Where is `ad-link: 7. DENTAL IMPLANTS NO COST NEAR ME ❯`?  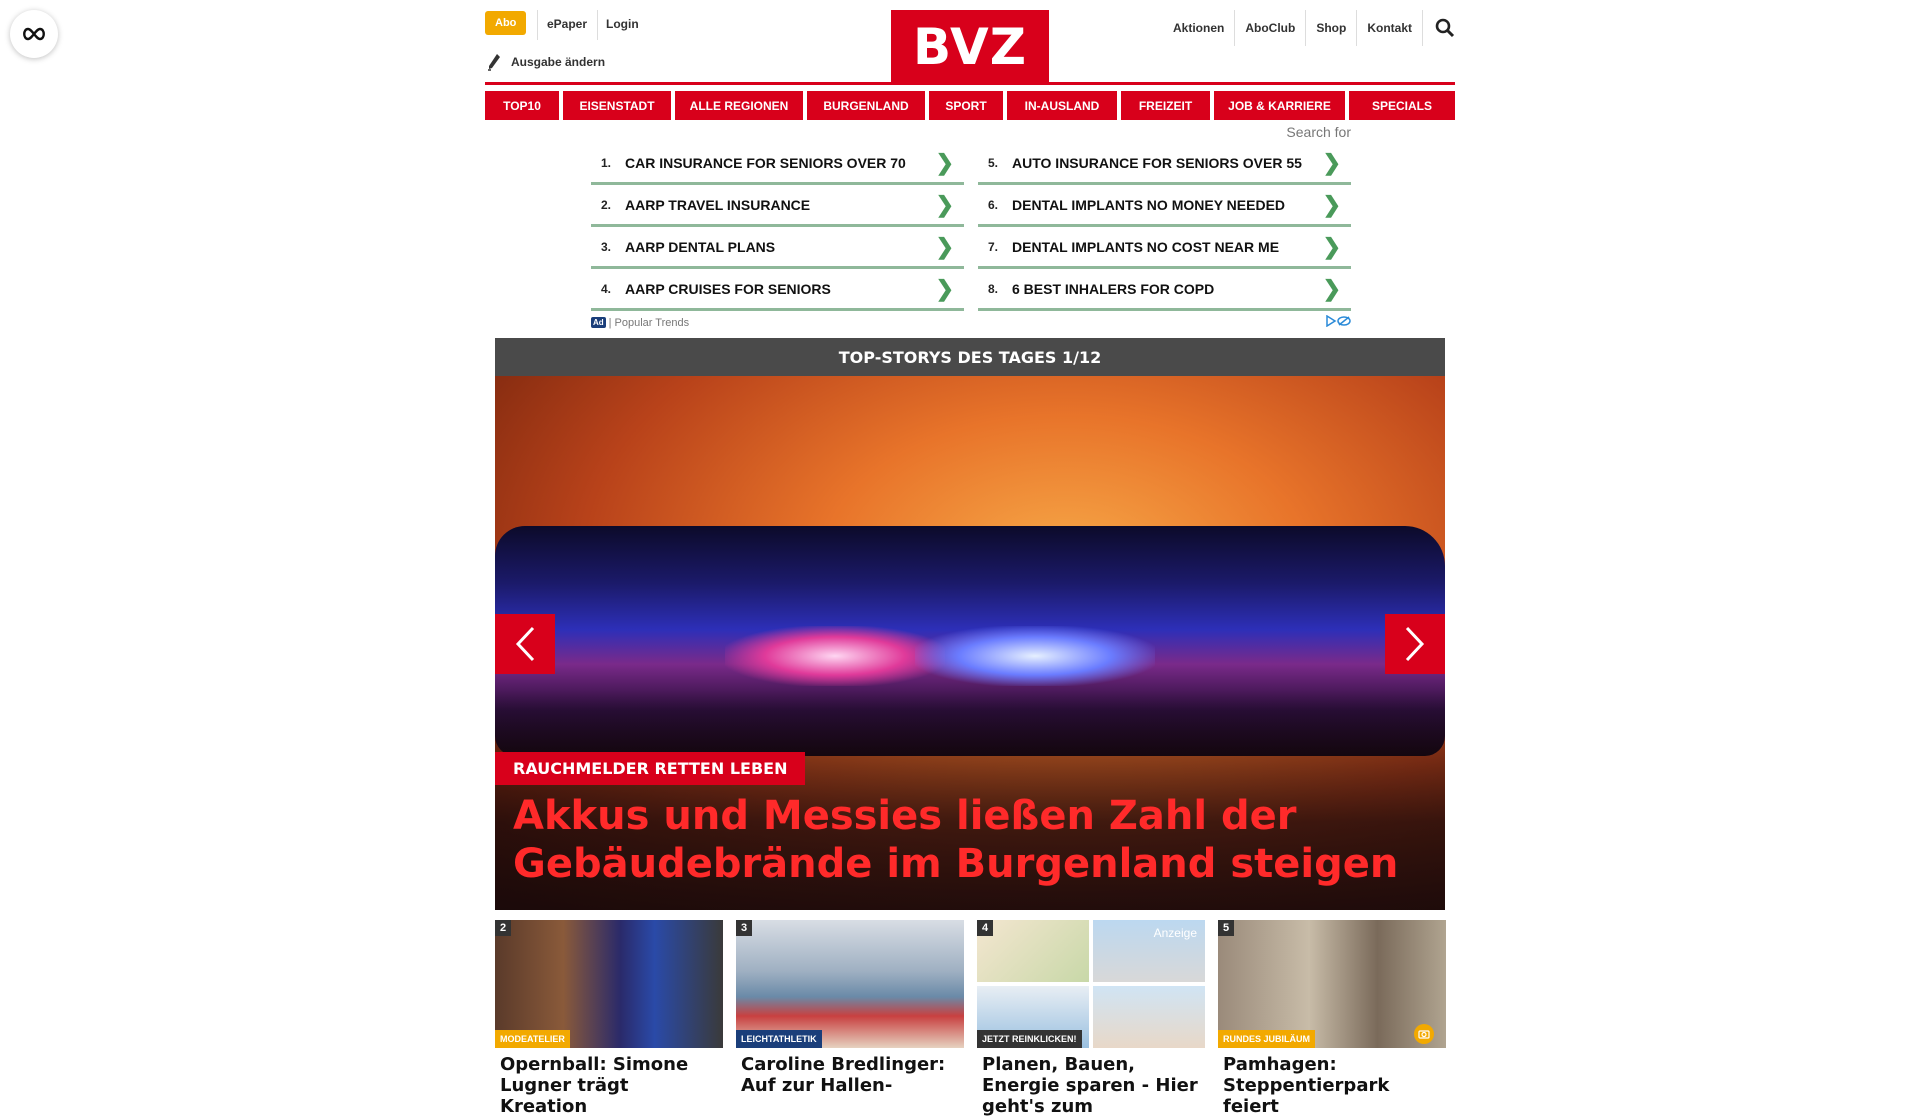
ad-link: 7. DENTAL IMPLANTS NO COST NEAR ME ❯ is located at coordinates (1164, 248).